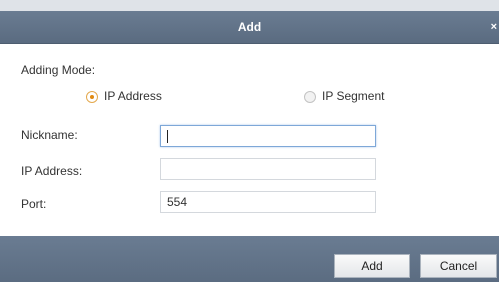  I want to click on ip-address-label: IP Address:, so click(52, 171).